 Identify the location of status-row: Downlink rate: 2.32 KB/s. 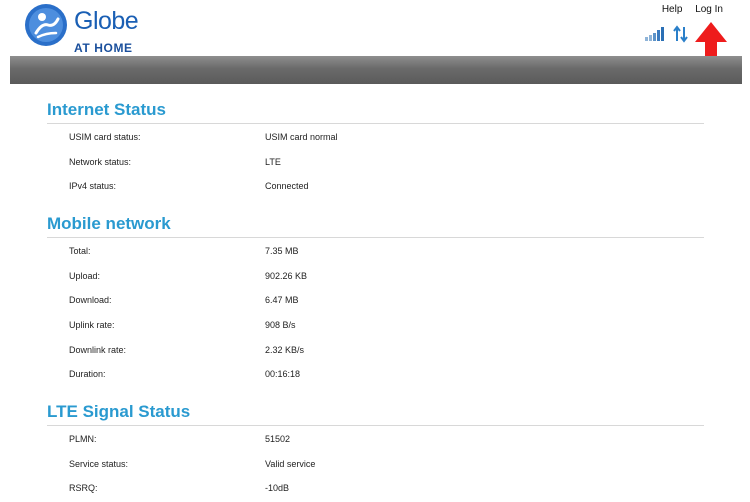
(375, 349).